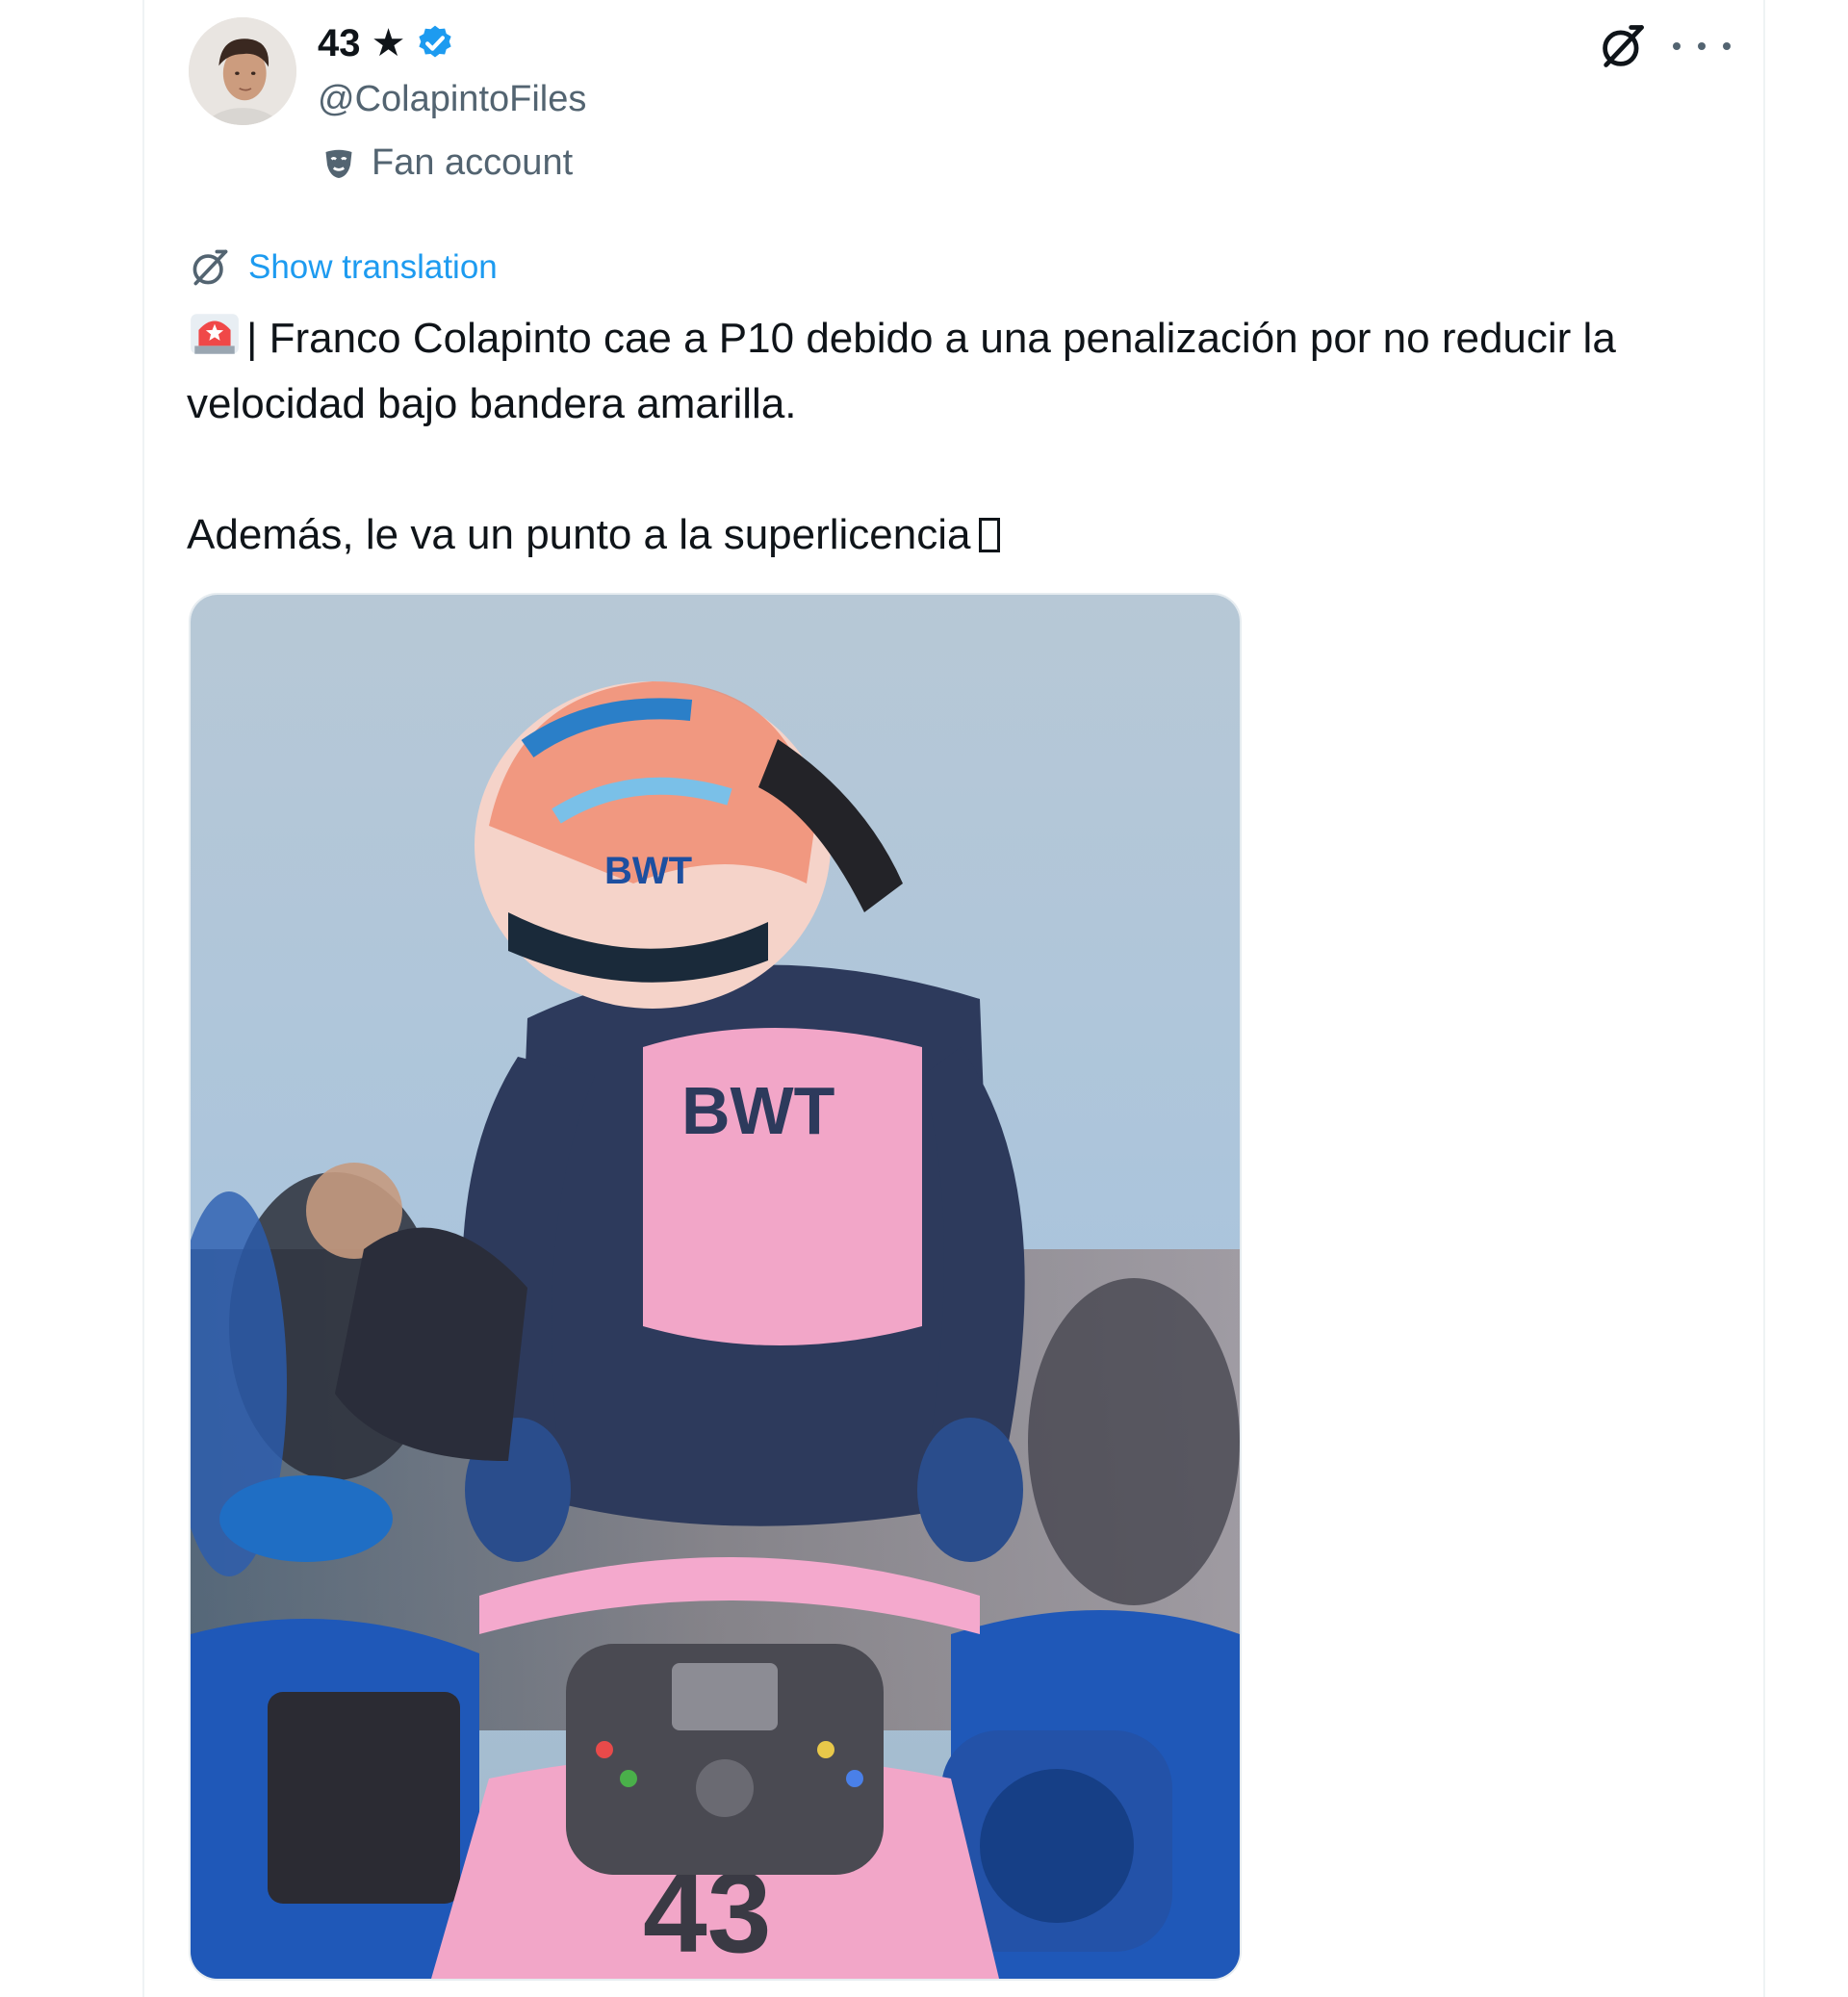 Image resolution: width=1848 pixels, height=1997 pixels. I want to click on show-translation-link: Show translation, so click(373, 268).